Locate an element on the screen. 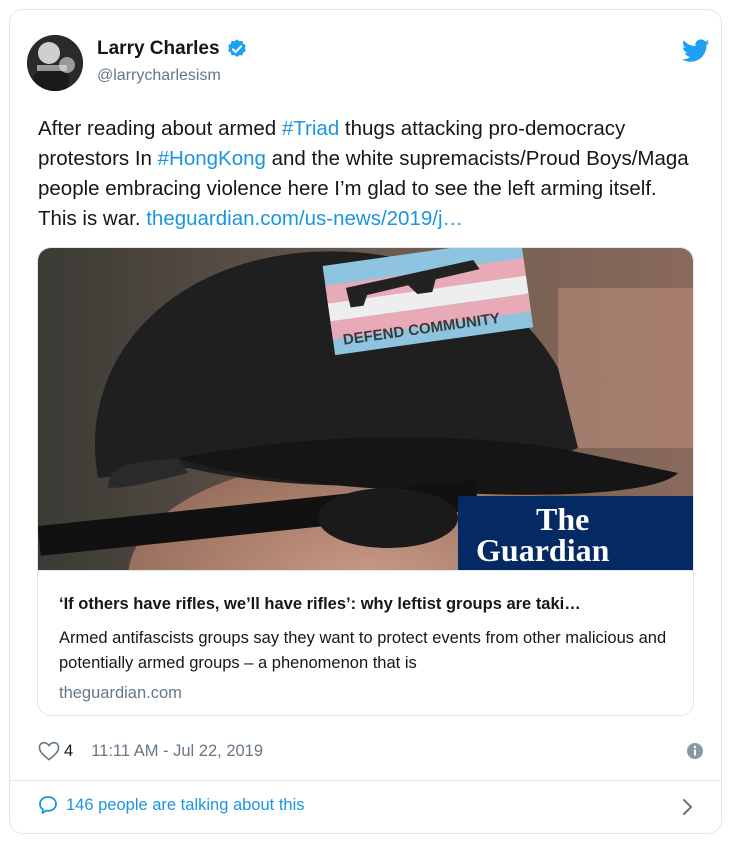  conversation-link: 146 people are talking about this is located at coordinates (171, 805).